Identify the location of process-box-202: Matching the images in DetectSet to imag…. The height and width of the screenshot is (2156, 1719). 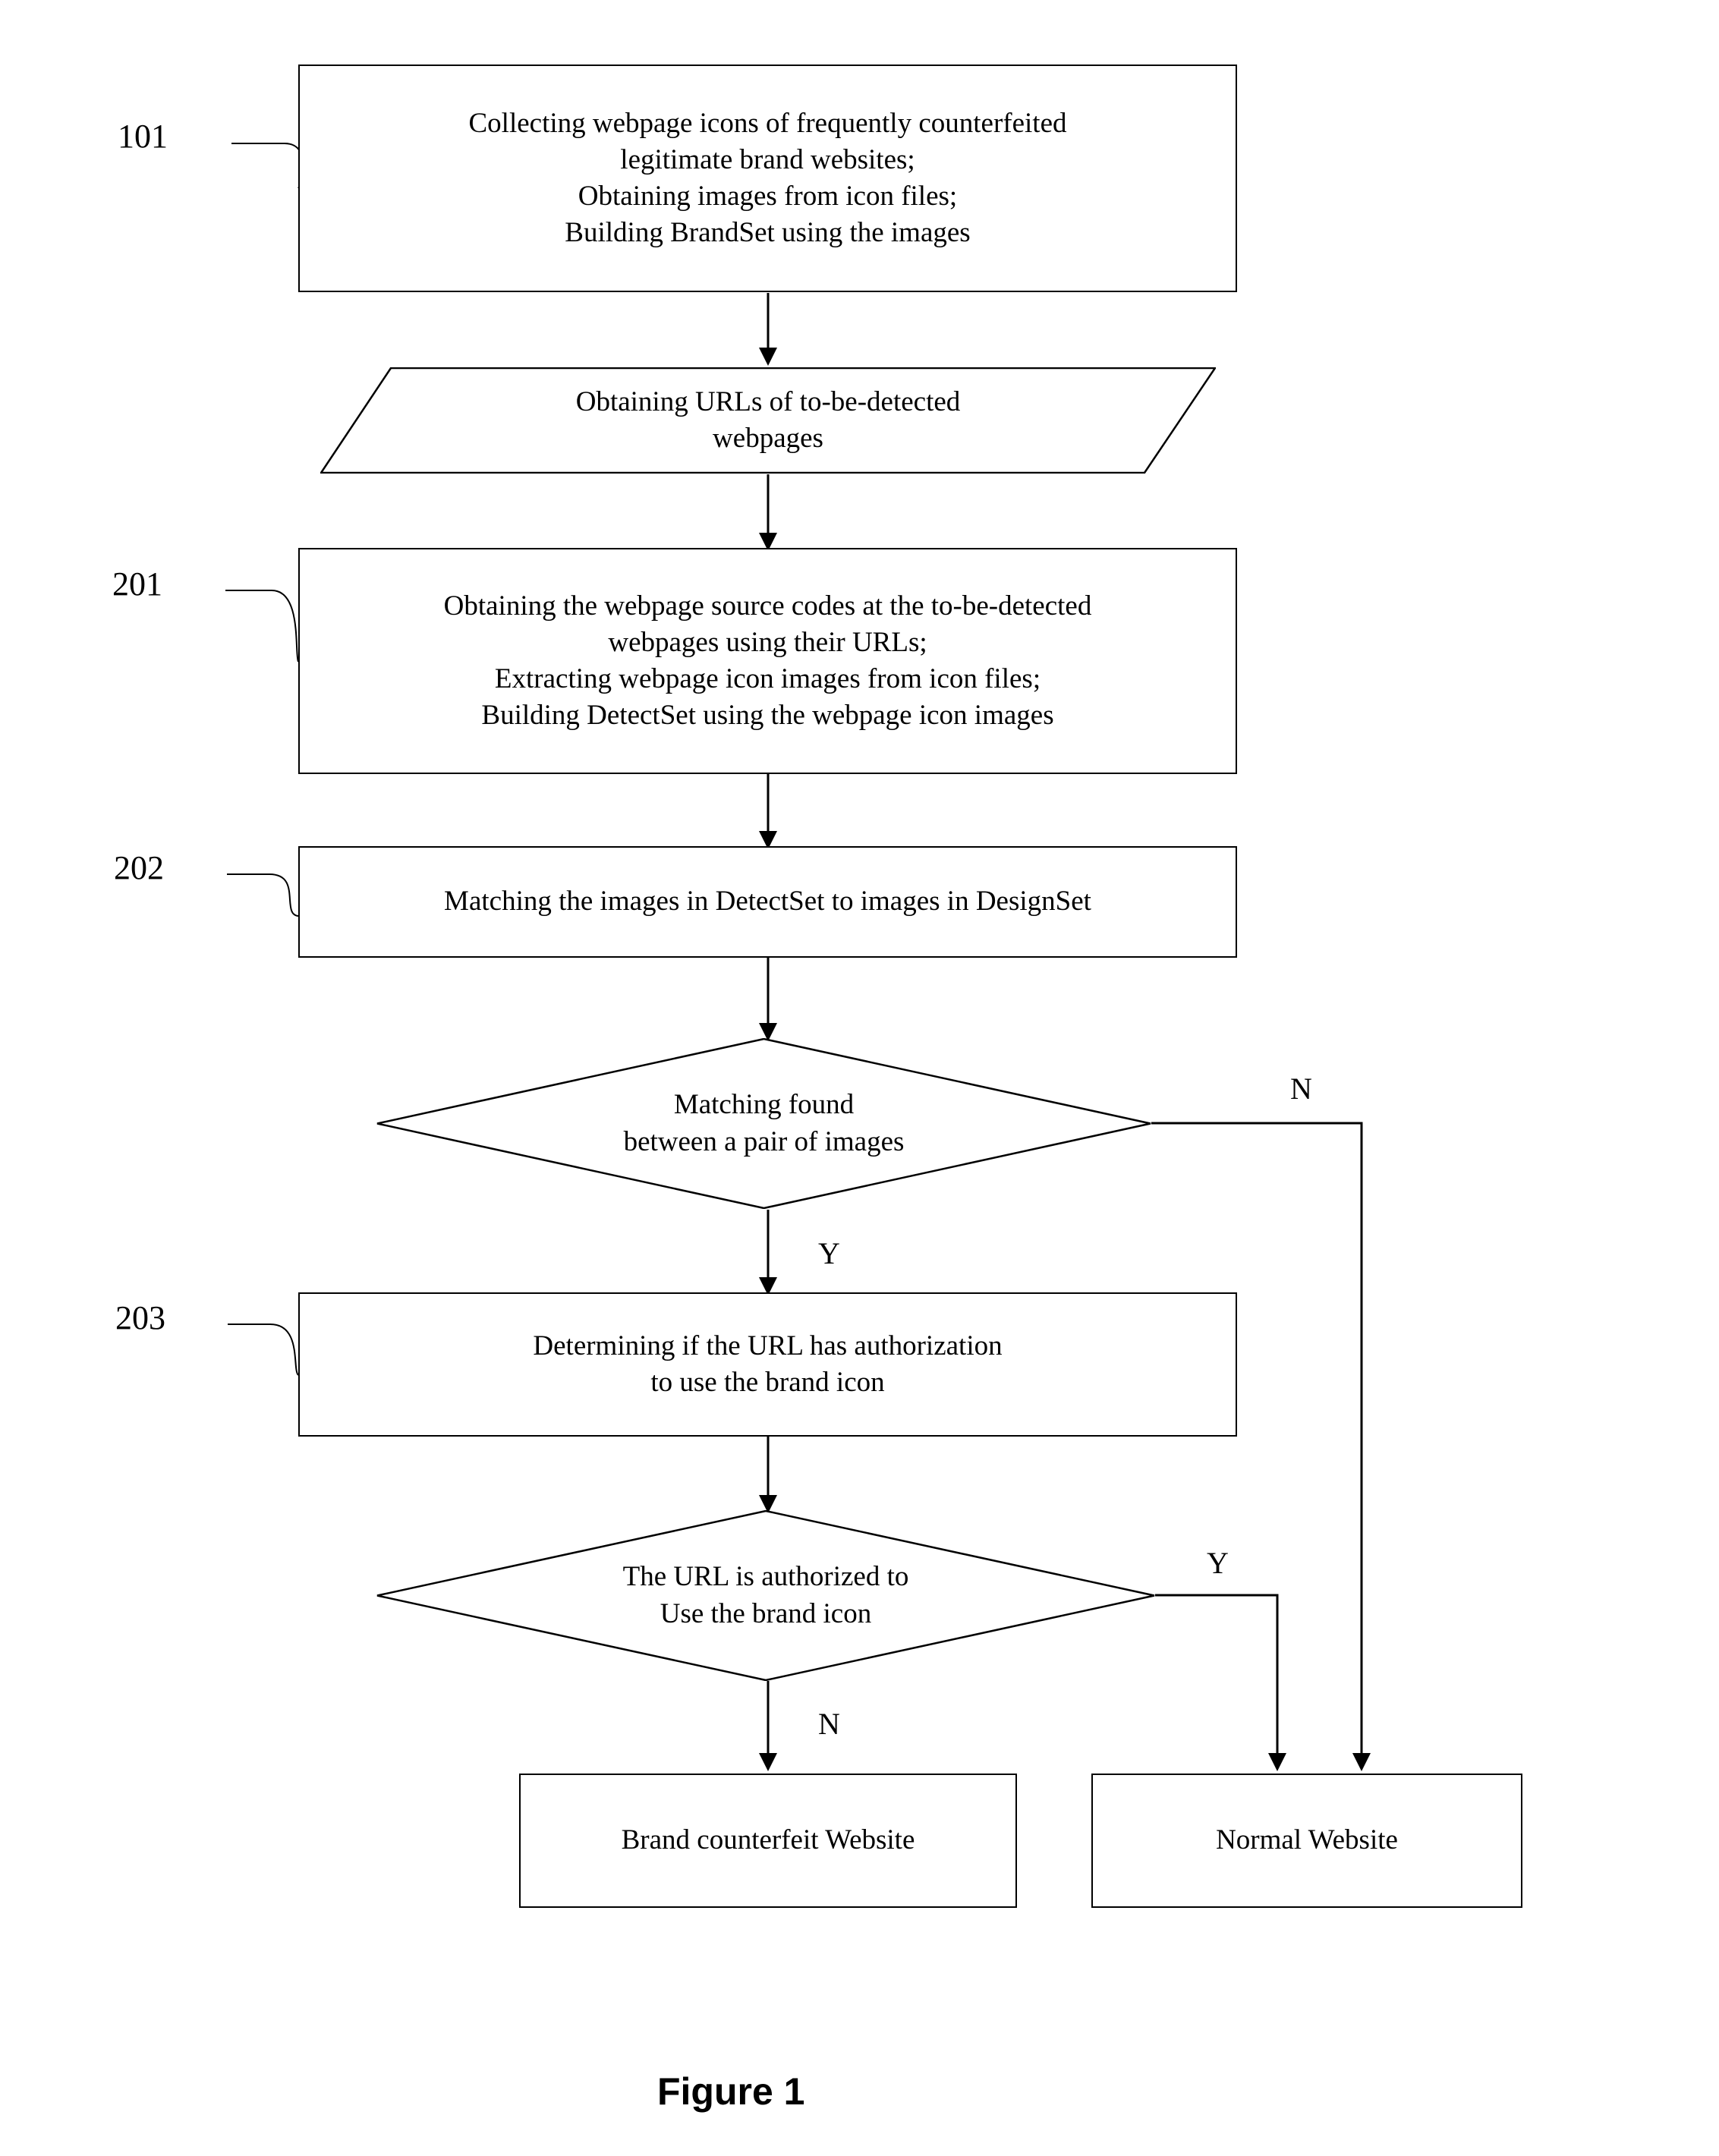
(768, 902).